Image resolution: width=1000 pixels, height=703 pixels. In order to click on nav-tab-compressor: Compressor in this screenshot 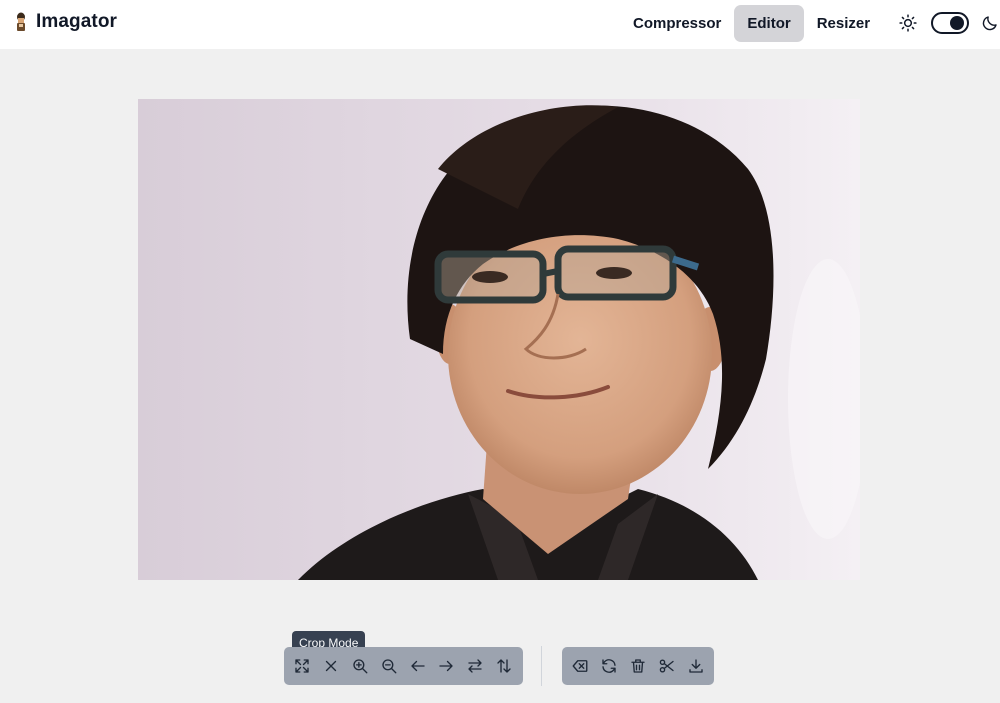, I will do `click(677, 23)`.